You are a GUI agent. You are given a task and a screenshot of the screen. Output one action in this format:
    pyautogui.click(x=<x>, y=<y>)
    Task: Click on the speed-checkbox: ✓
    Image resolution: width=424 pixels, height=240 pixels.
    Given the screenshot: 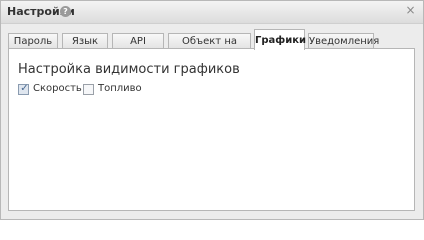 What is the action you would take?
    pyautogui.click(x=23, y=89)
    